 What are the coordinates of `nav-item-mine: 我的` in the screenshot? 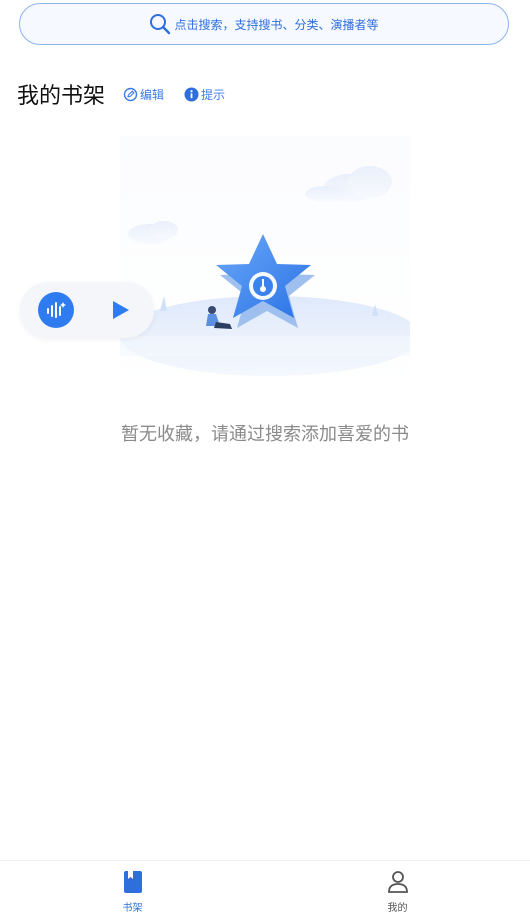 It's located at (397, 888).